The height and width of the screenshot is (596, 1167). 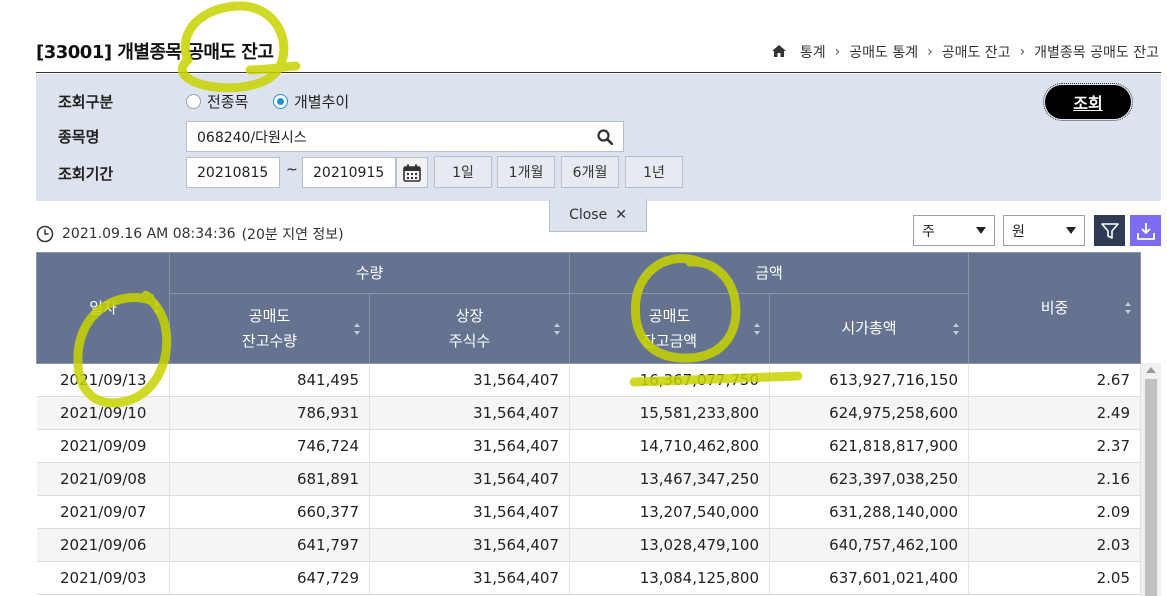 I want to click on calendar-icon, so click(x=412, y=173).